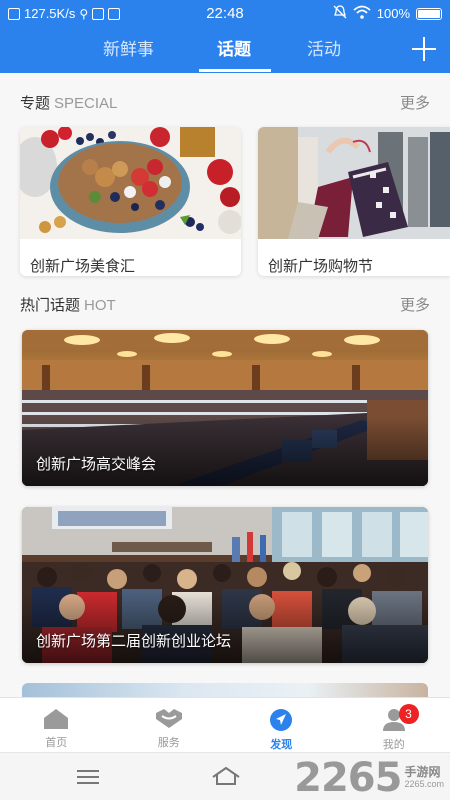  What do you see at coordinates (429, 13) in the screenshot?
I see `battery-icon` at bounding box center [429, 13].